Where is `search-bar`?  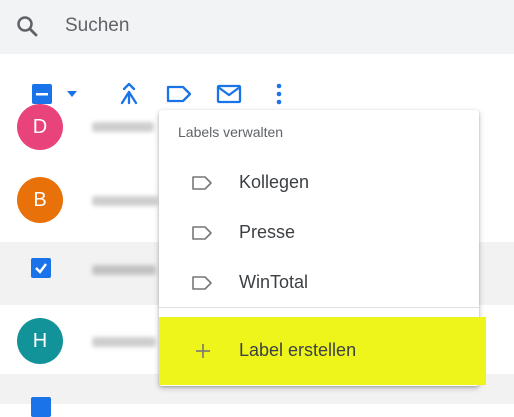
search-bar is located at coordinates (257, 27).